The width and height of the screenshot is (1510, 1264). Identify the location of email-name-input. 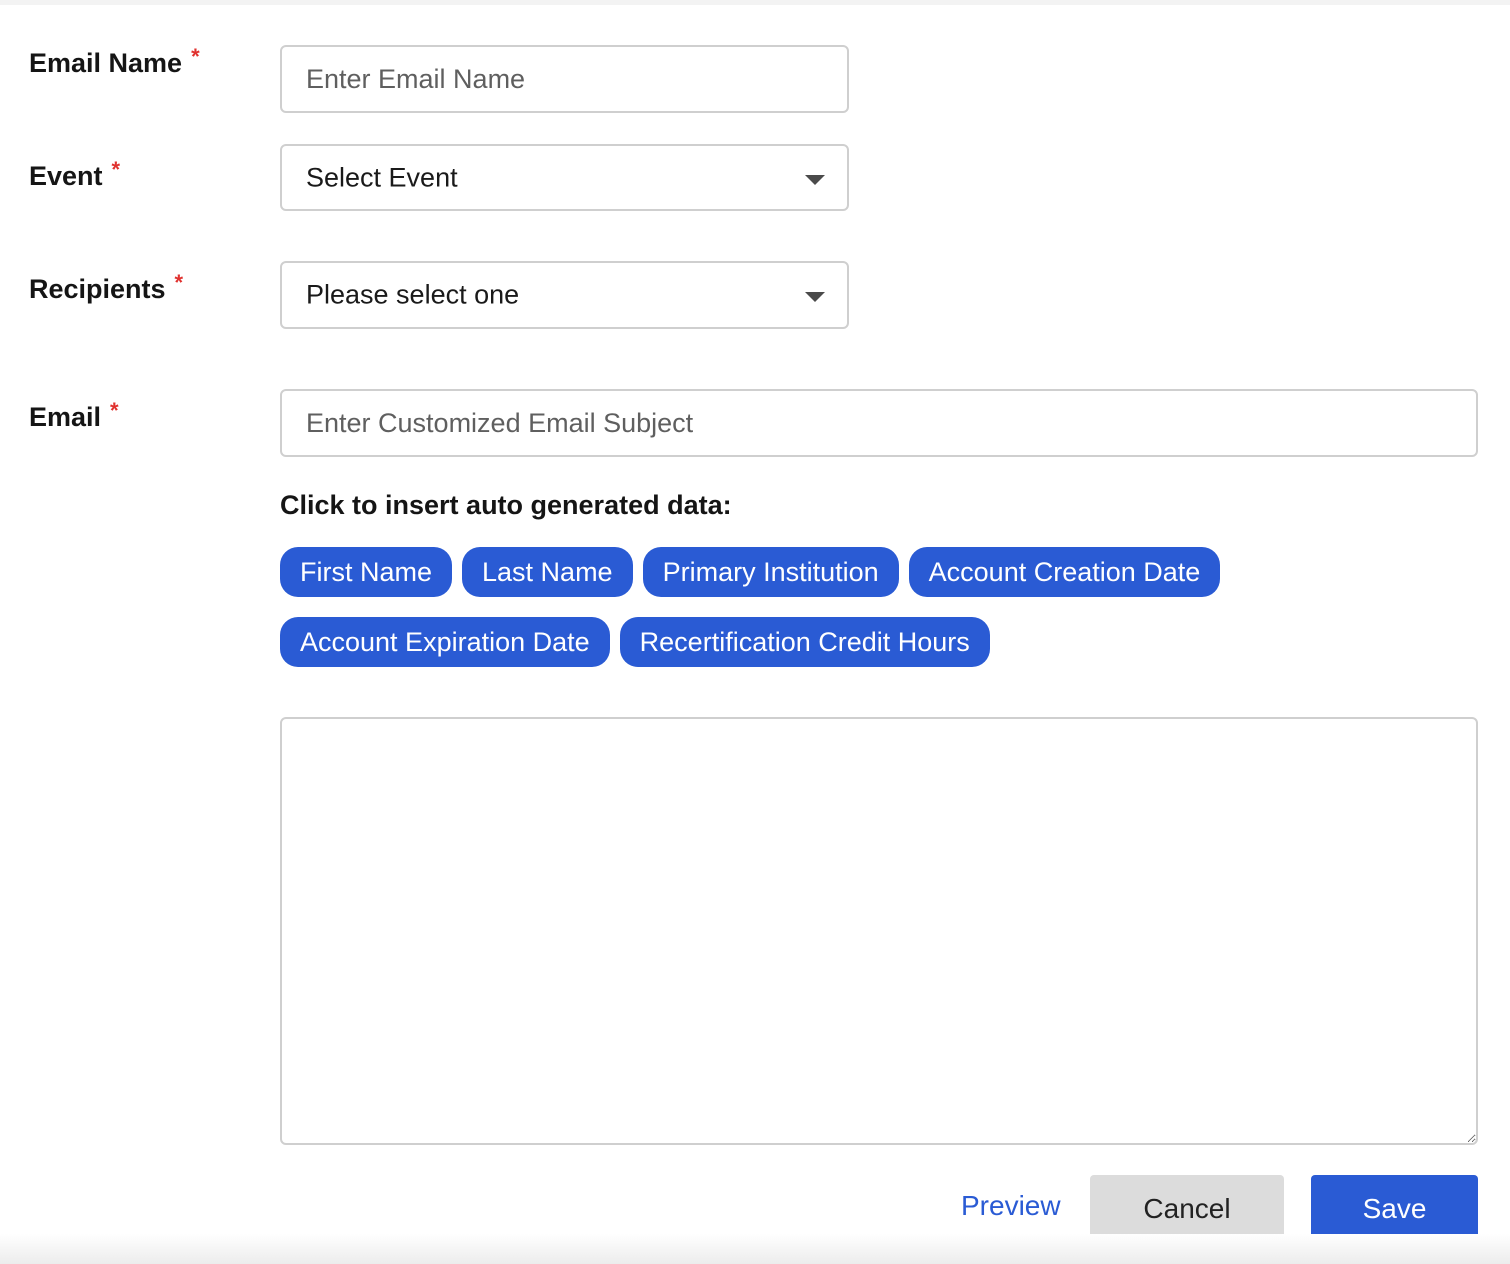
(564, 79).